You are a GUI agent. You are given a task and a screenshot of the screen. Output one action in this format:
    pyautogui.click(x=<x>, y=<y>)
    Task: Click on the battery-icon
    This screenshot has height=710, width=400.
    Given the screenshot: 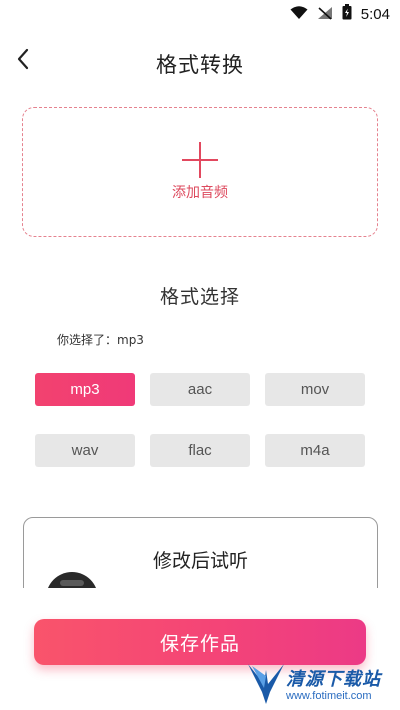 What is the action you would take?
    pyautogui.click(x=347, y=14)
    